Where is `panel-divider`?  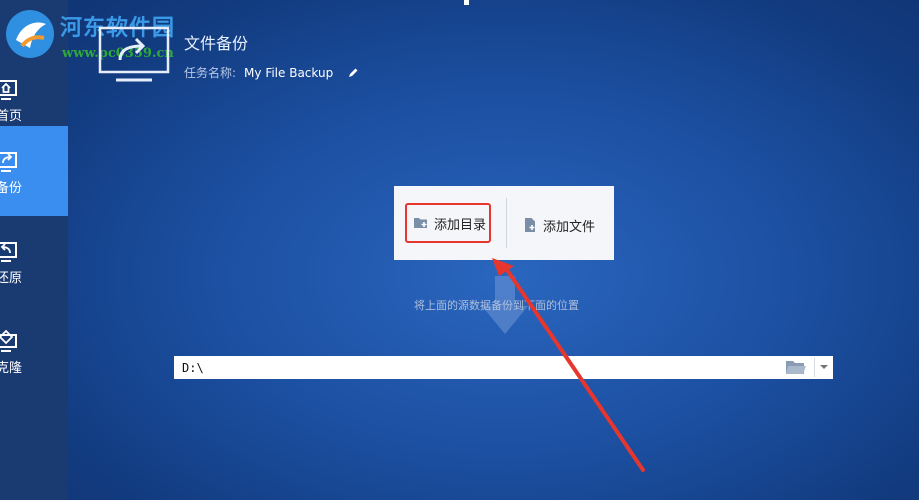
panel-divider is located at coordinates (506, 223).